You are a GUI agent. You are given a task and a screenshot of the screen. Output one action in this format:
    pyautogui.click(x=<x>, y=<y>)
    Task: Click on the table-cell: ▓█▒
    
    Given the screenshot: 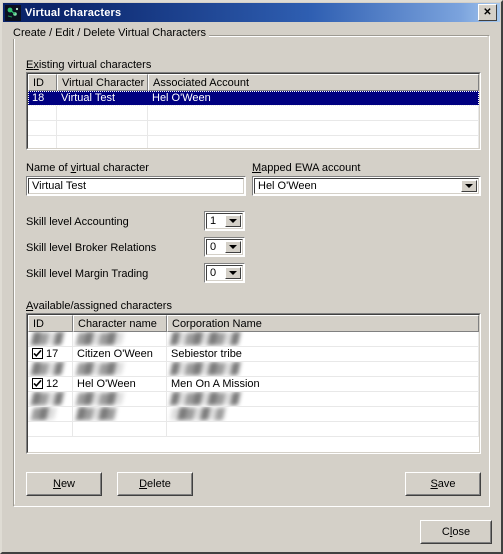 What is the action you would take?
    pyautogui.click(x=50, y=414)
    